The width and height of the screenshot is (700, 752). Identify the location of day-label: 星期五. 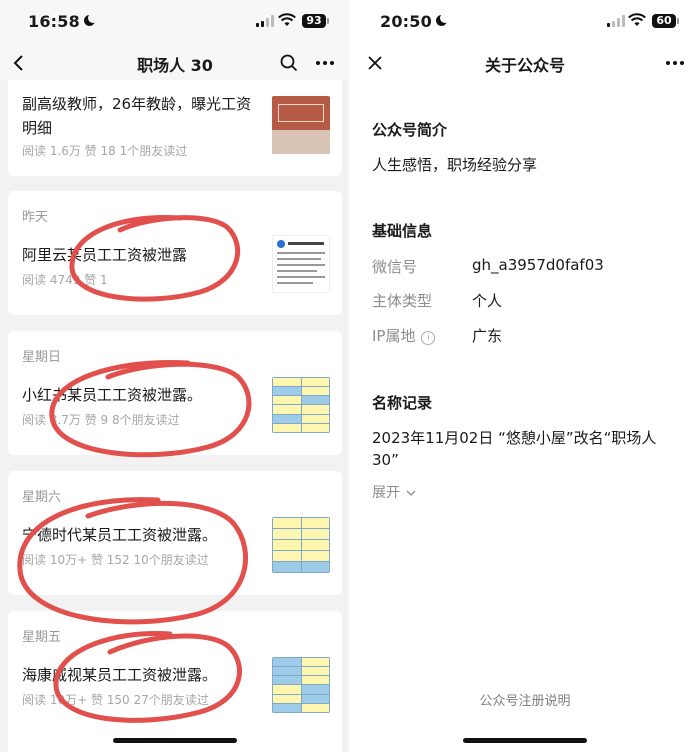
(42, 637).